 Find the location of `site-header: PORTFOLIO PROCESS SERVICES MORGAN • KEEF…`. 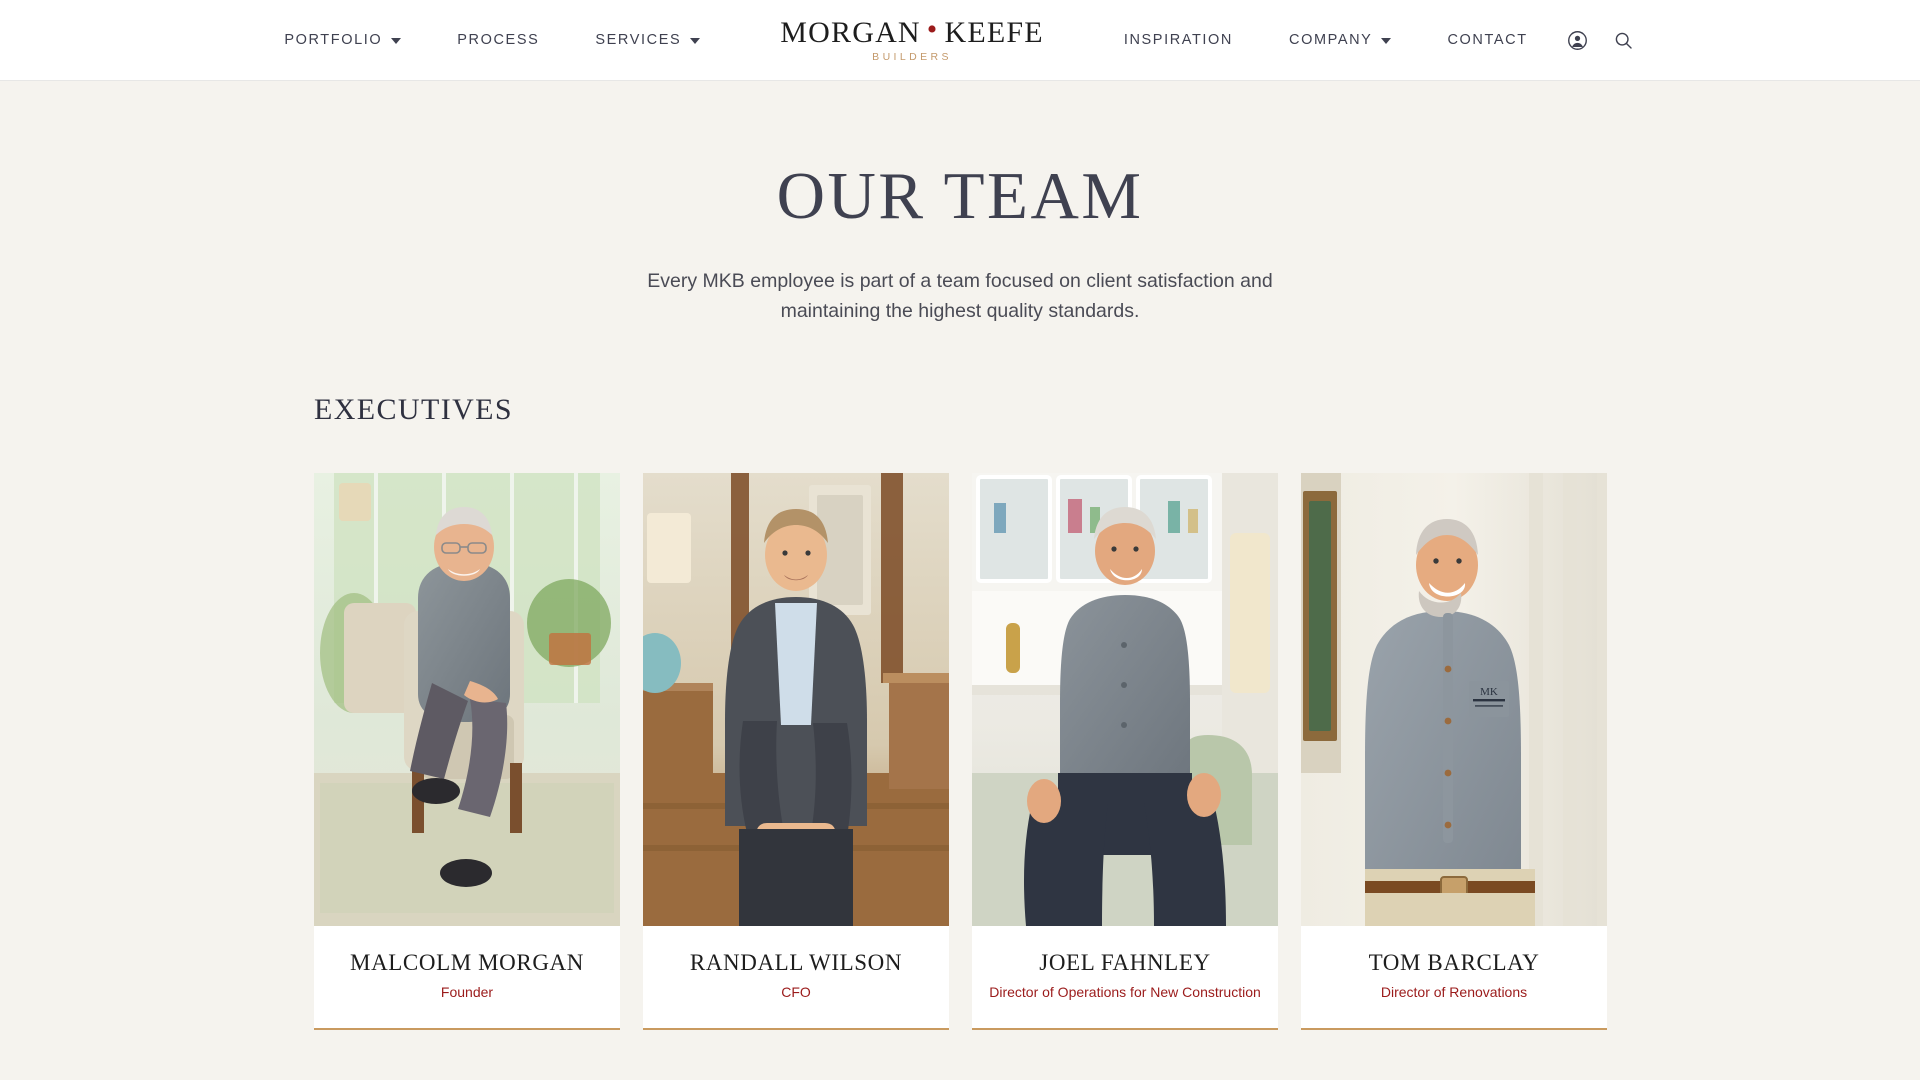

site-header: PORTFOLIO PROCESS SERVICES MORGAN • KEEF… is located at coordinates (960, 40).